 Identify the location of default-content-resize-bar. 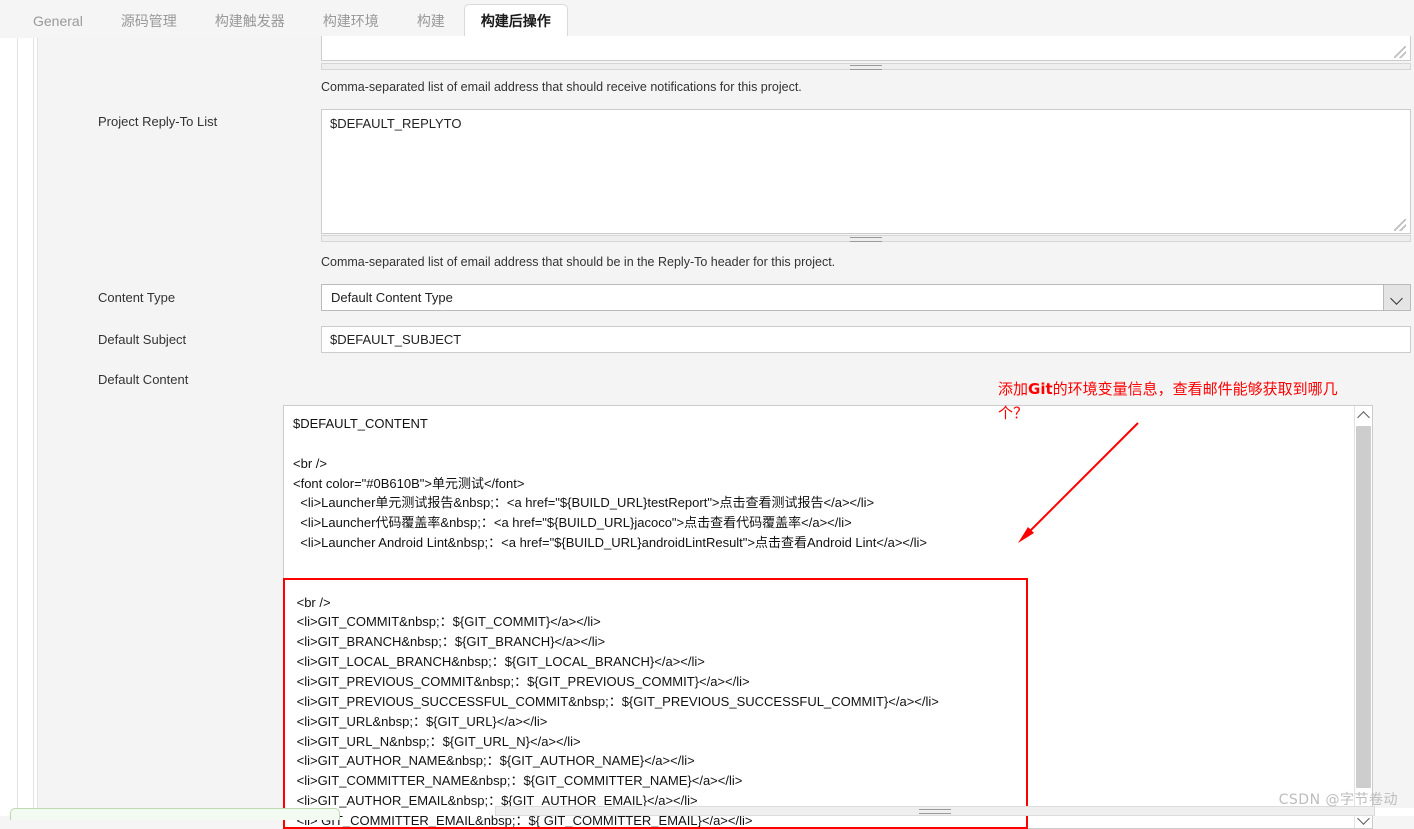
(935, 811).